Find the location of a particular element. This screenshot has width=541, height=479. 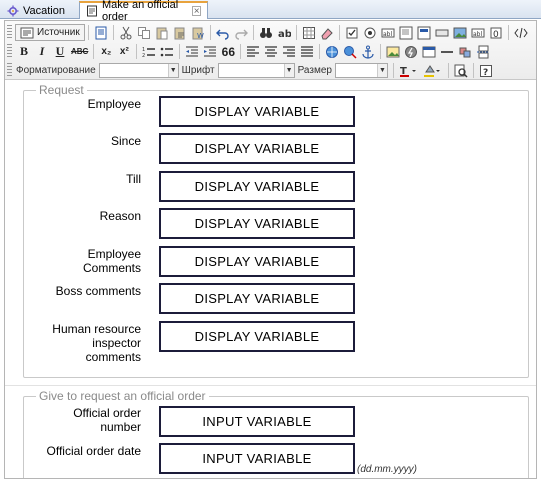

align-center-button is located at coordinates (271, 51).